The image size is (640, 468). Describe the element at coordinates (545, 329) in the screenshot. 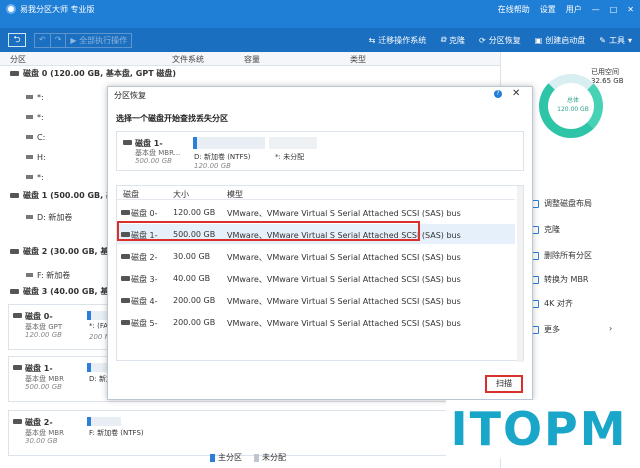

I see `panel-action: 更多` at that location.